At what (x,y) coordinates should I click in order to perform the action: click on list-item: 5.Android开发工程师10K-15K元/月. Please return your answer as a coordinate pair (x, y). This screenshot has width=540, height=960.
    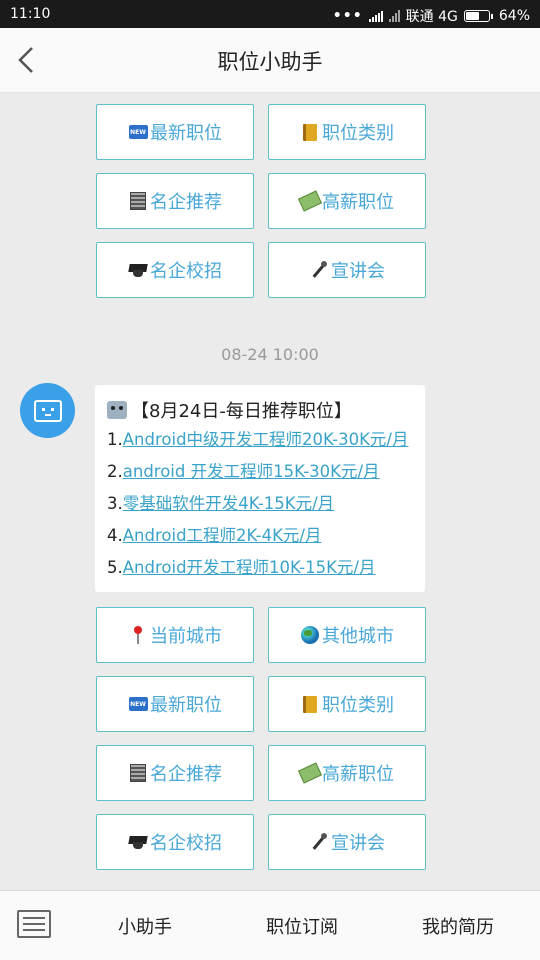
    Looking at the image, I should click on (241, 567).